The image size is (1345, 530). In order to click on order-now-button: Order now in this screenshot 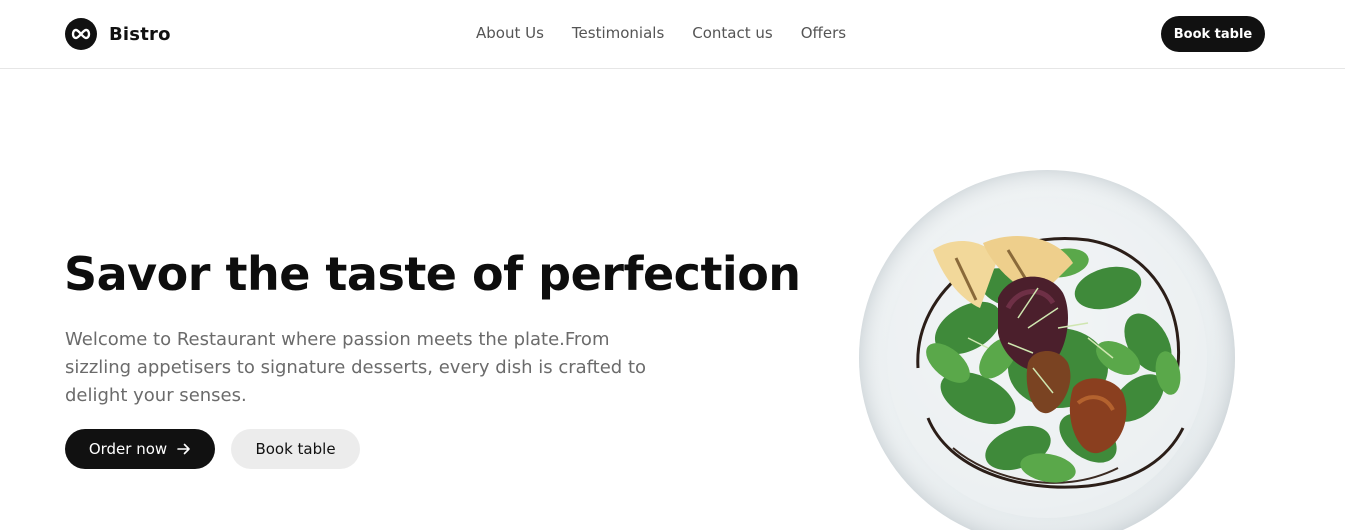, I will do `click(140, 449)`.